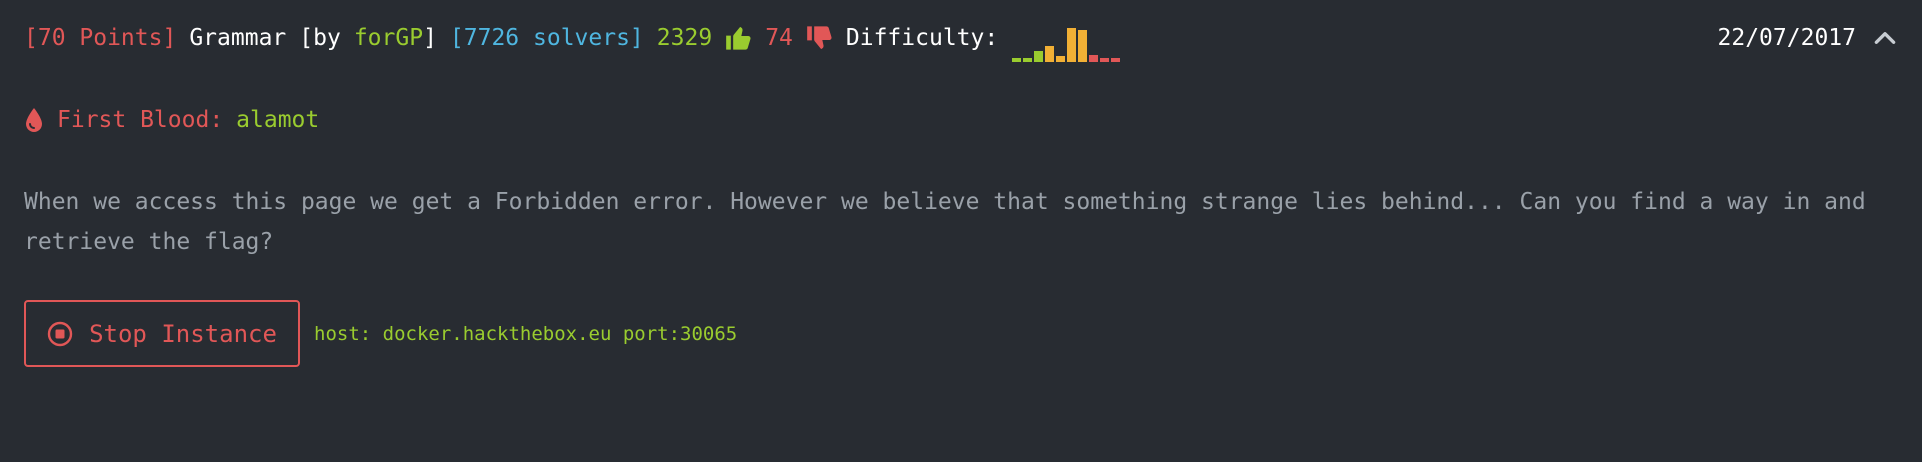  I want to click on host-info: host: docker.hackthebox.eu port:30065, so click(526, 334).